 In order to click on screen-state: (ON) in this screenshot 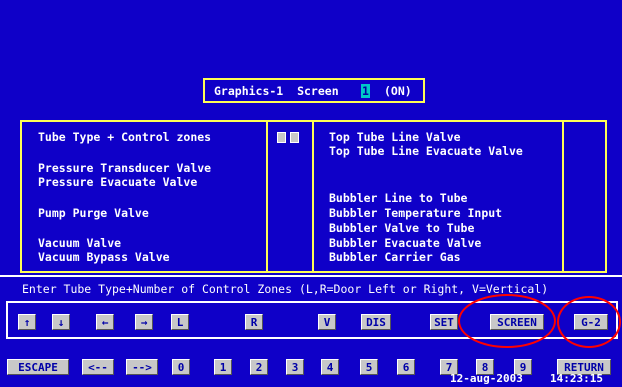, I will do `click(398, 91)`.